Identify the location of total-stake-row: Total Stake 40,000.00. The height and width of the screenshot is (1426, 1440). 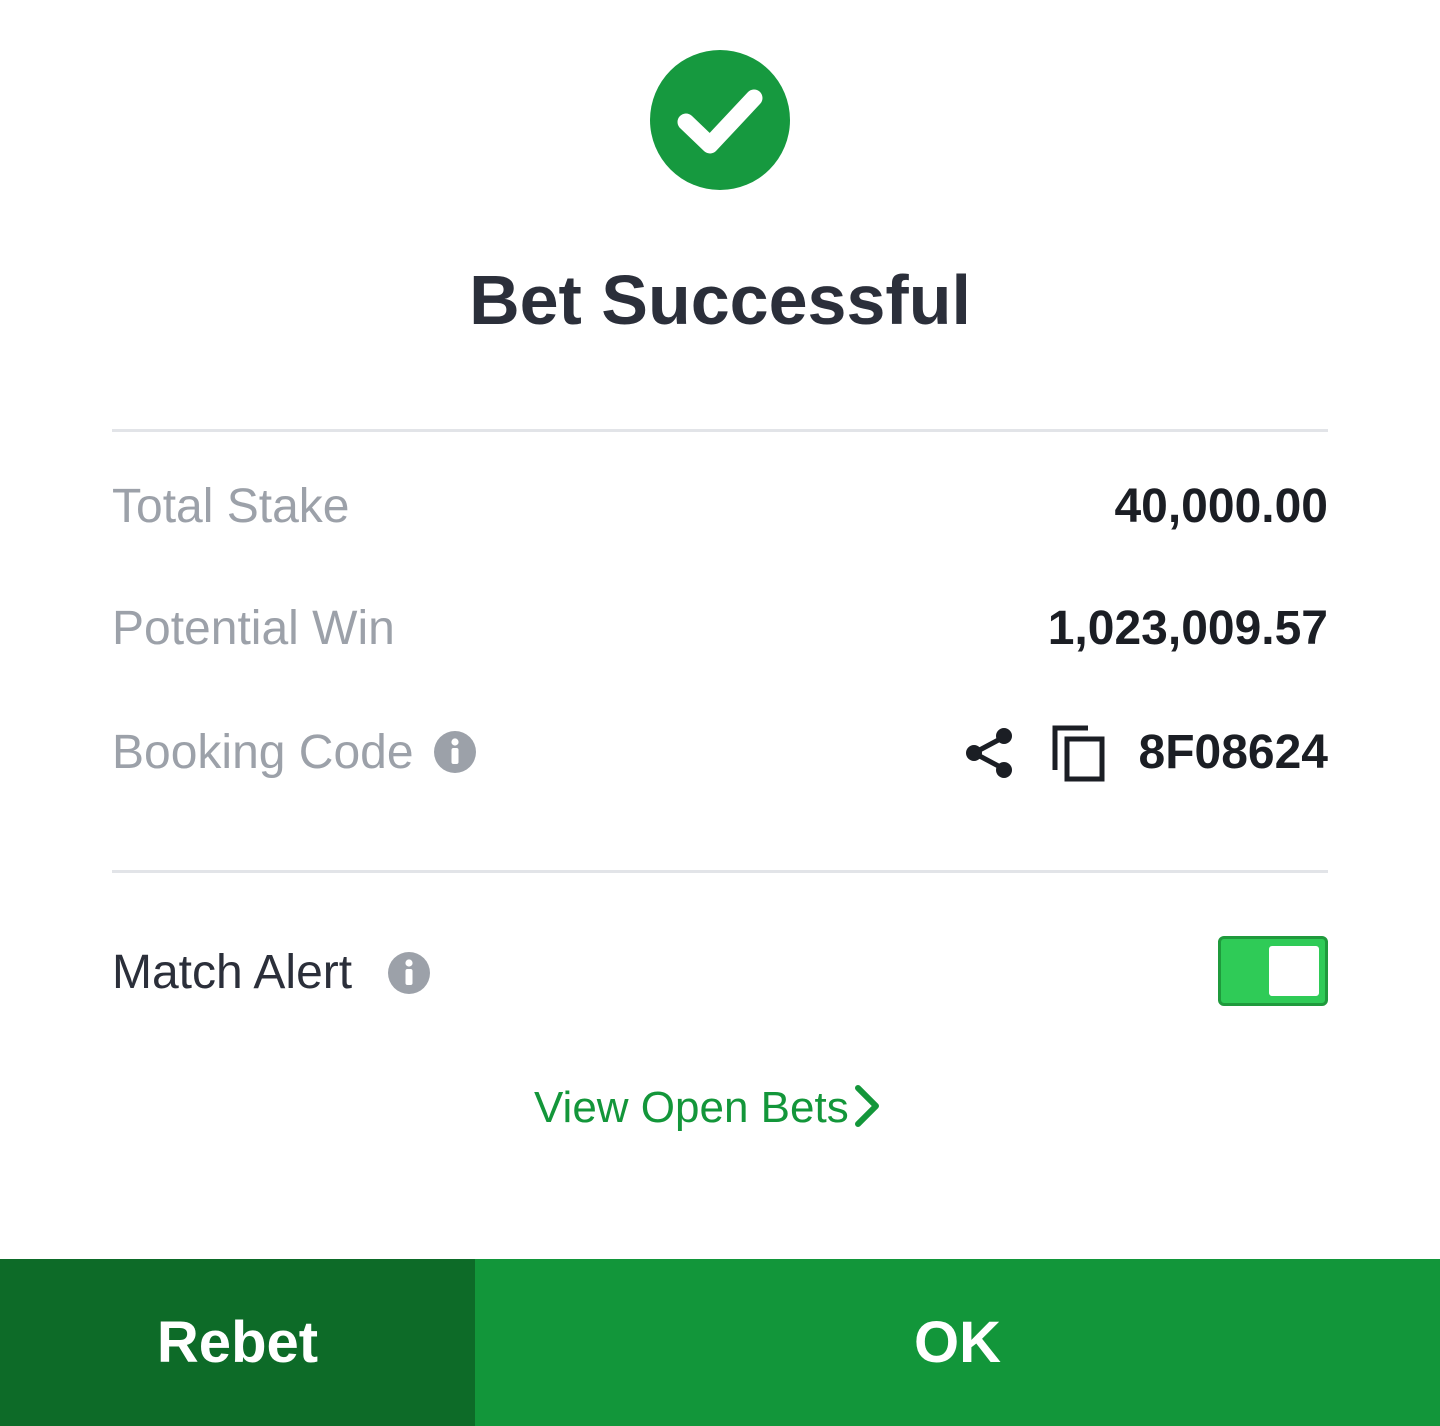
(720, 507).